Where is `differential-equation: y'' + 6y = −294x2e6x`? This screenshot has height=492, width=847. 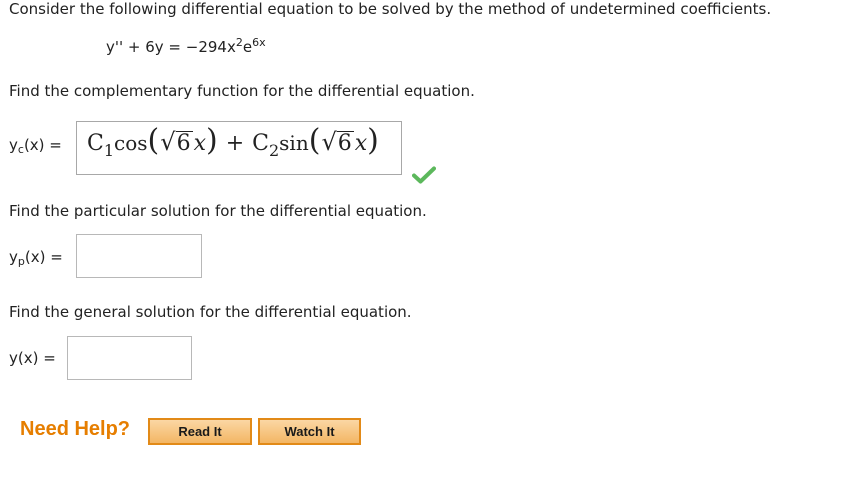 differential-equation: y'' + 6y = −294x2e6x is located at coordinates (186, 46).